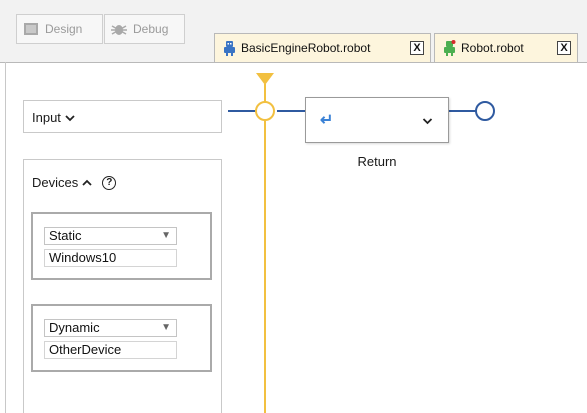  I want to click on tab-label: Robot.robot, so click(492, 48).